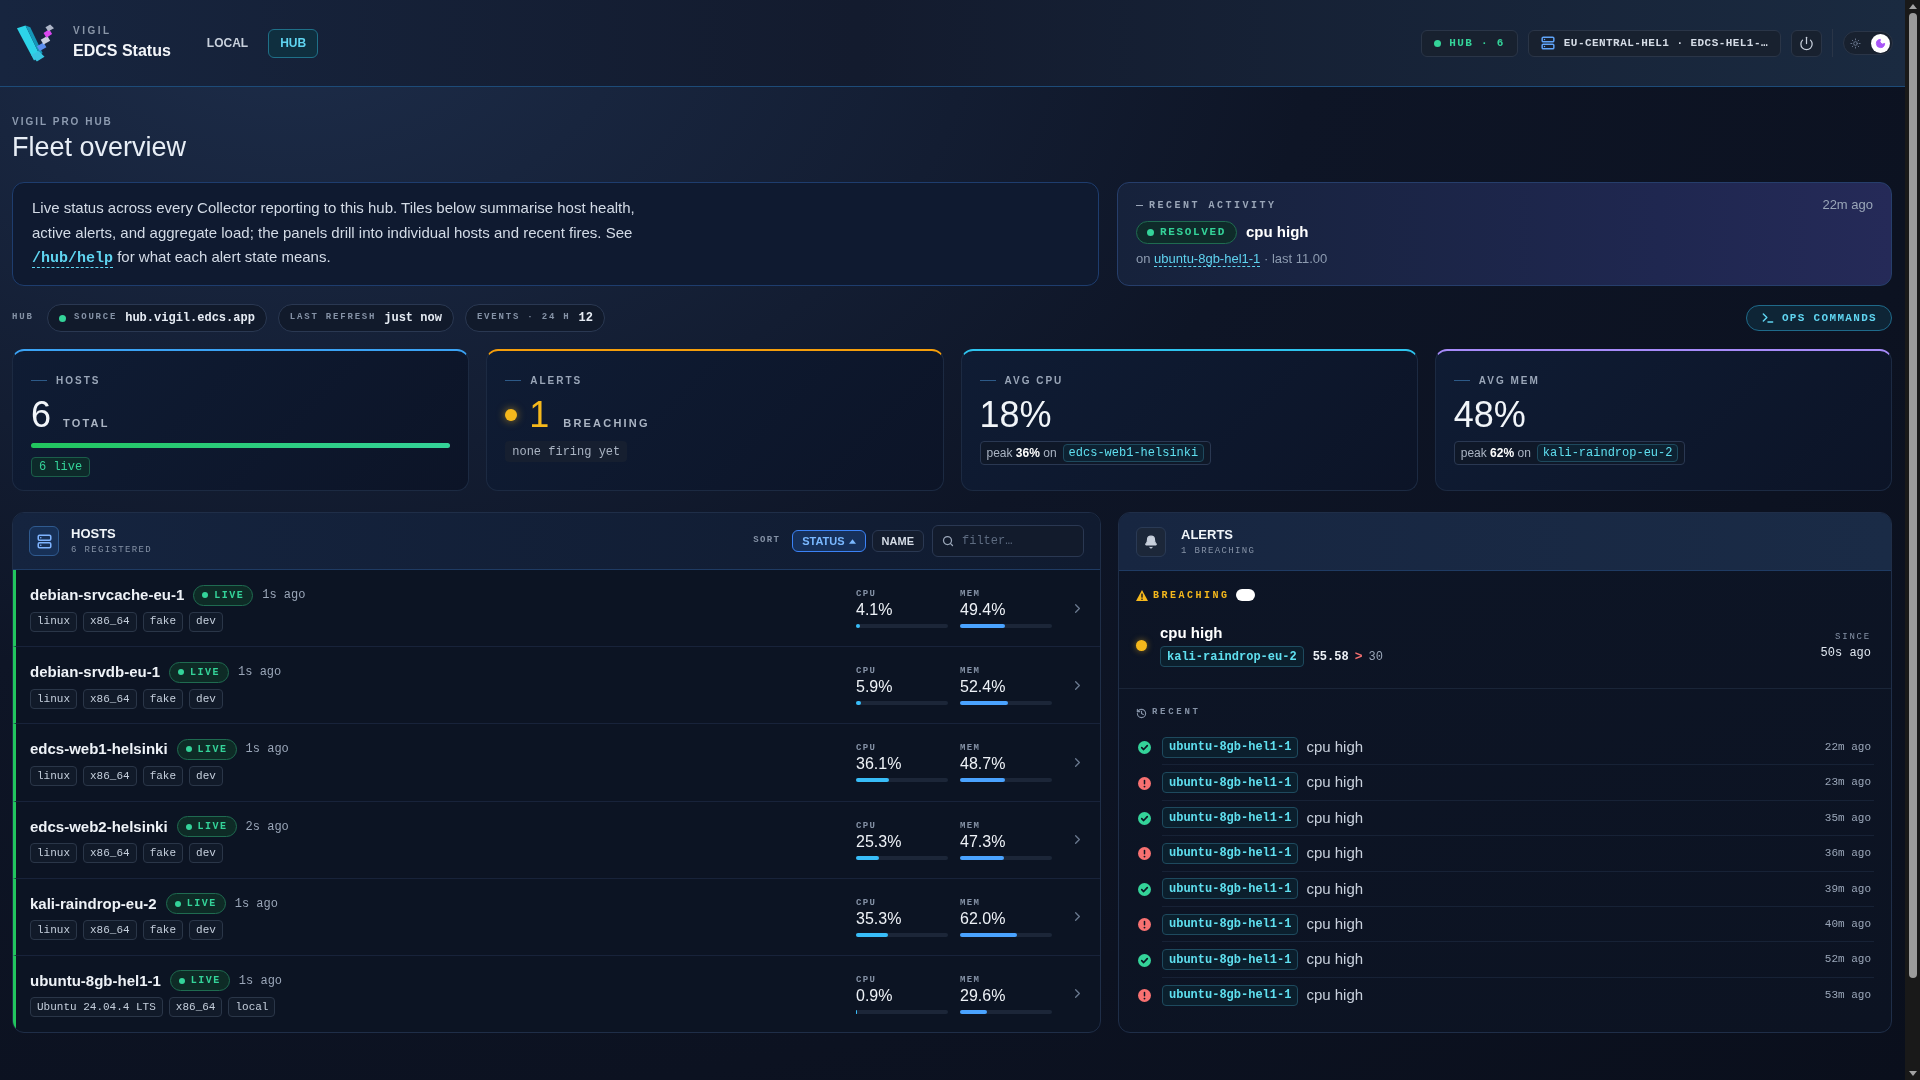  I want to click on strip-label: HUB, so click(23, 318).